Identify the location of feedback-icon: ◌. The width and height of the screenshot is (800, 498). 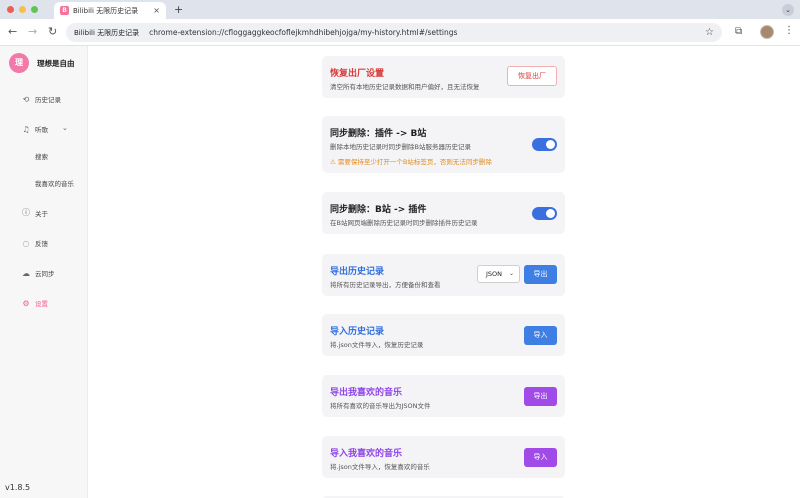
(26, 243).